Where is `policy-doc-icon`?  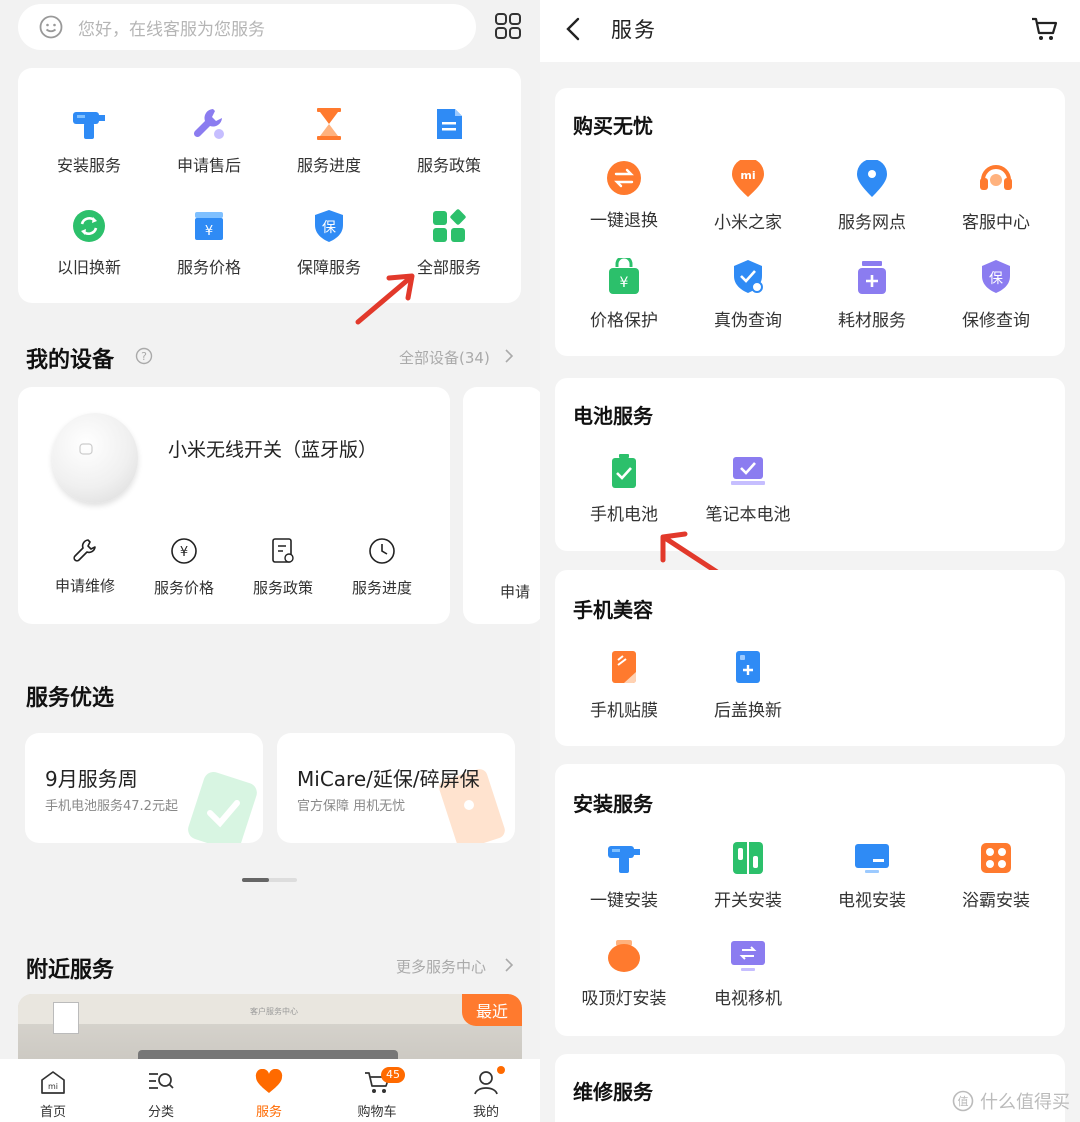
policy-doc-icon is located at coordinates (283, 550).